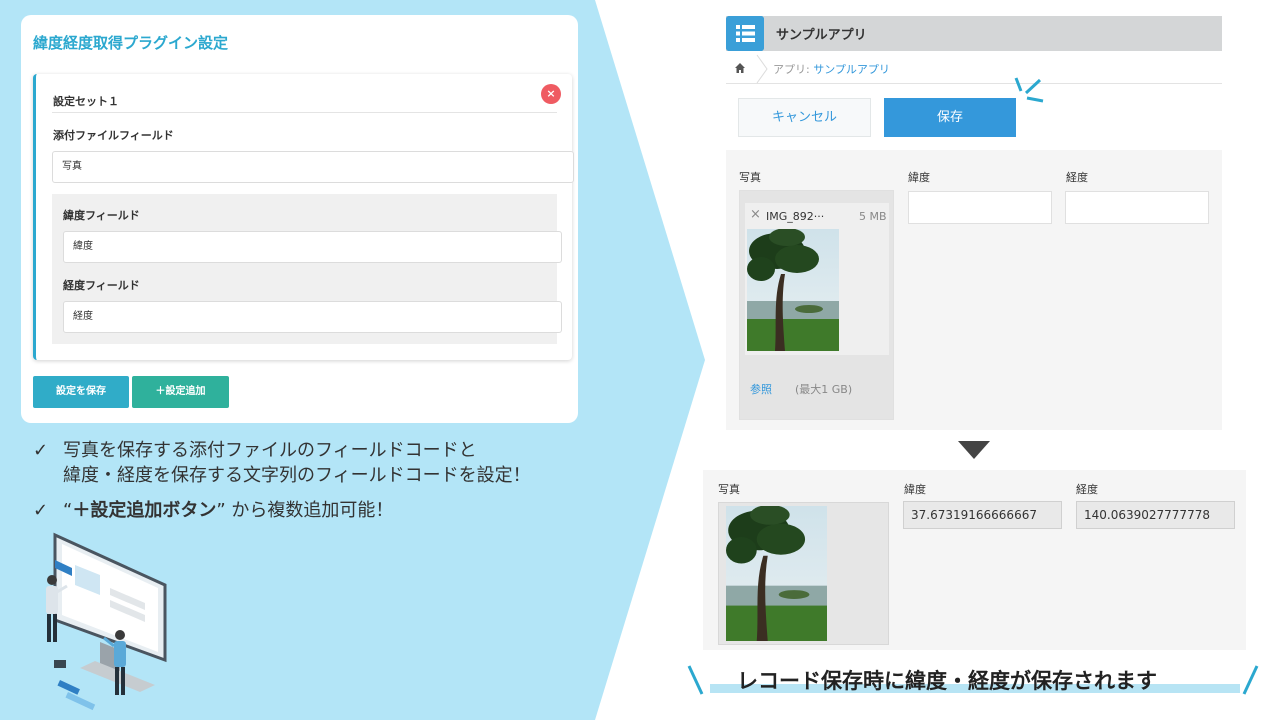 The image size is (1280, 720). Describe the element at coordinates (307, 269) in the screenshot. I see `coordinate-fields-group: 緯度フィールド 緯度 経度フィールド 経度` at that location.